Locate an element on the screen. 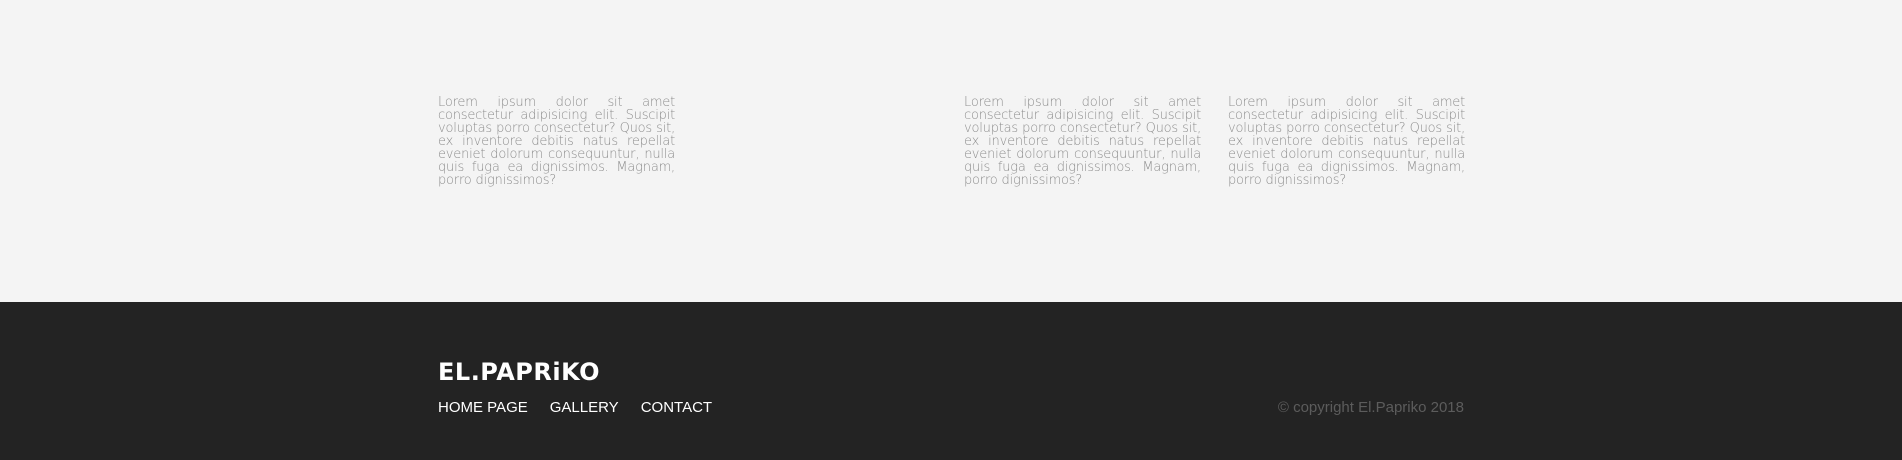 The image size is (1902, 460). footer-nav-contact: CONTACT is located at coordinates (676, 408).